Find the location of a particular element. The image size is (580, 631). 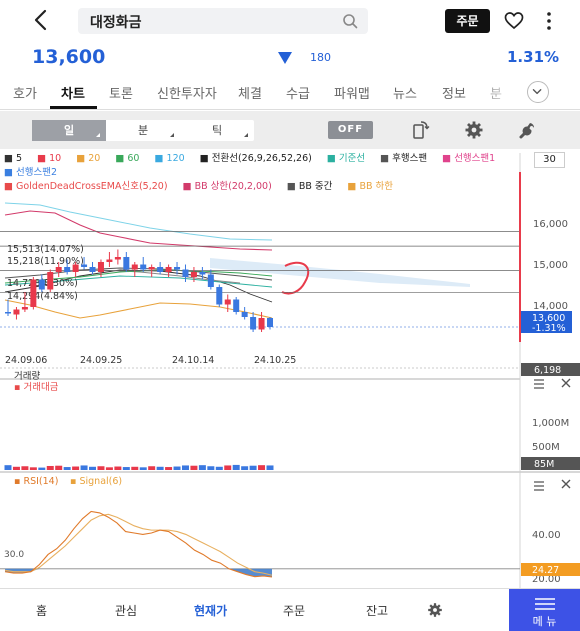

rsi-level-label: 30.0 is located at coordinates (14, 555).